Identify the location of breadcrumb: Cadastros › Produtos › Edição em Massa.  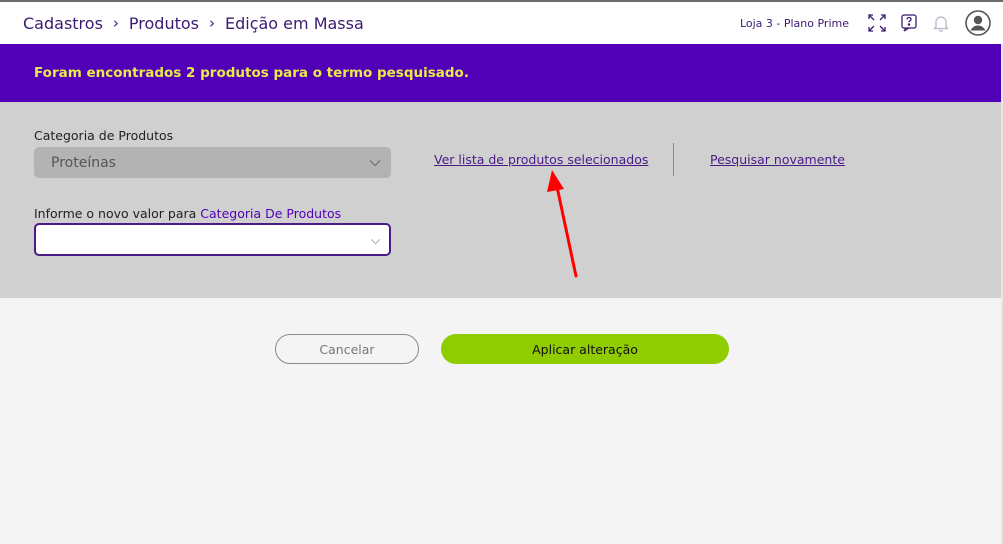
(193, 23).